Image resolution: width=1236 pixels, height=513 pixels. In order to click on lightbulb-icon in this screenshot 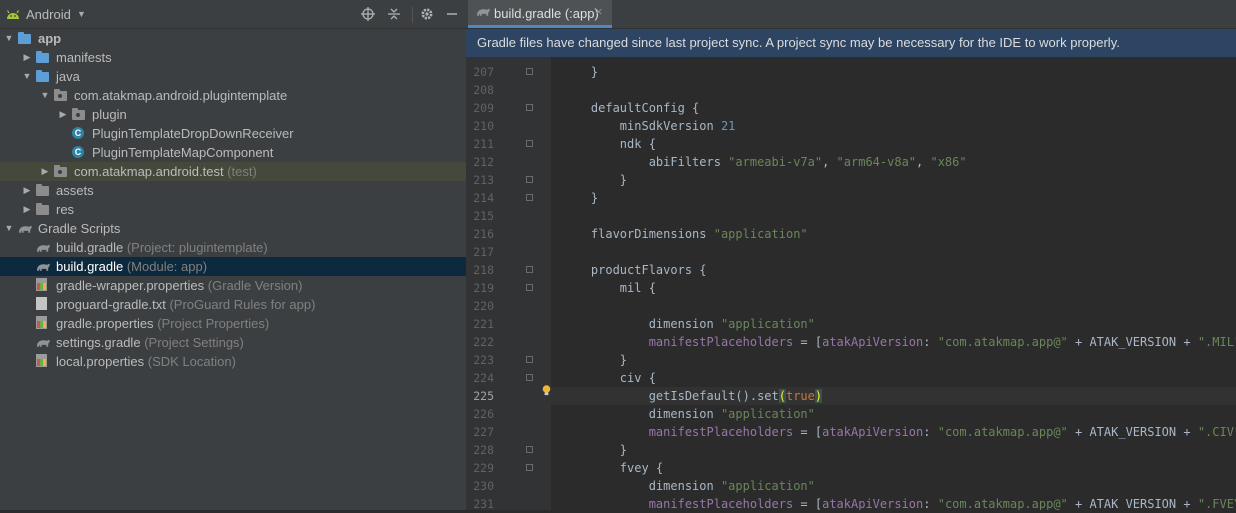, I will do `click(546, 390)`.